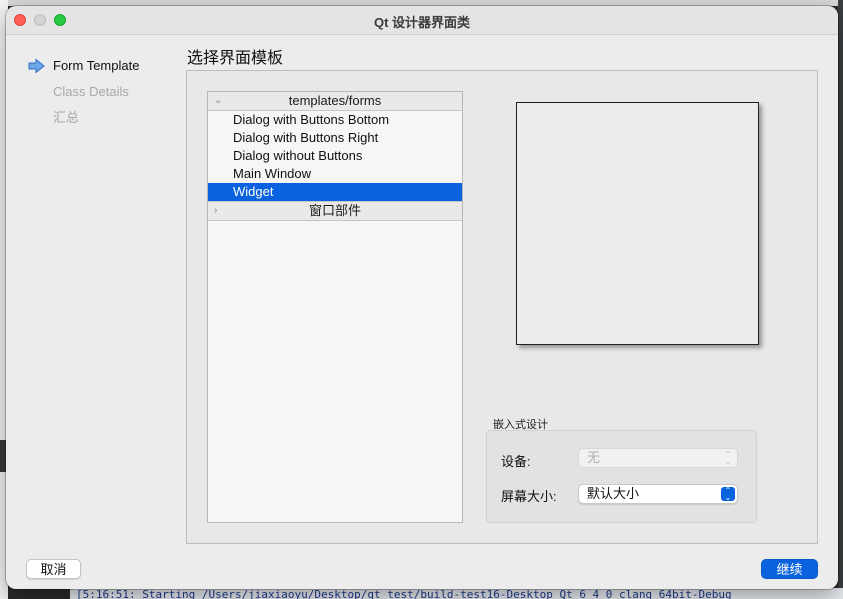 The width and height of the screenshot is (843, 599). I want to click on device-select: 无 ⌃ ⌄, so click(658, 458).